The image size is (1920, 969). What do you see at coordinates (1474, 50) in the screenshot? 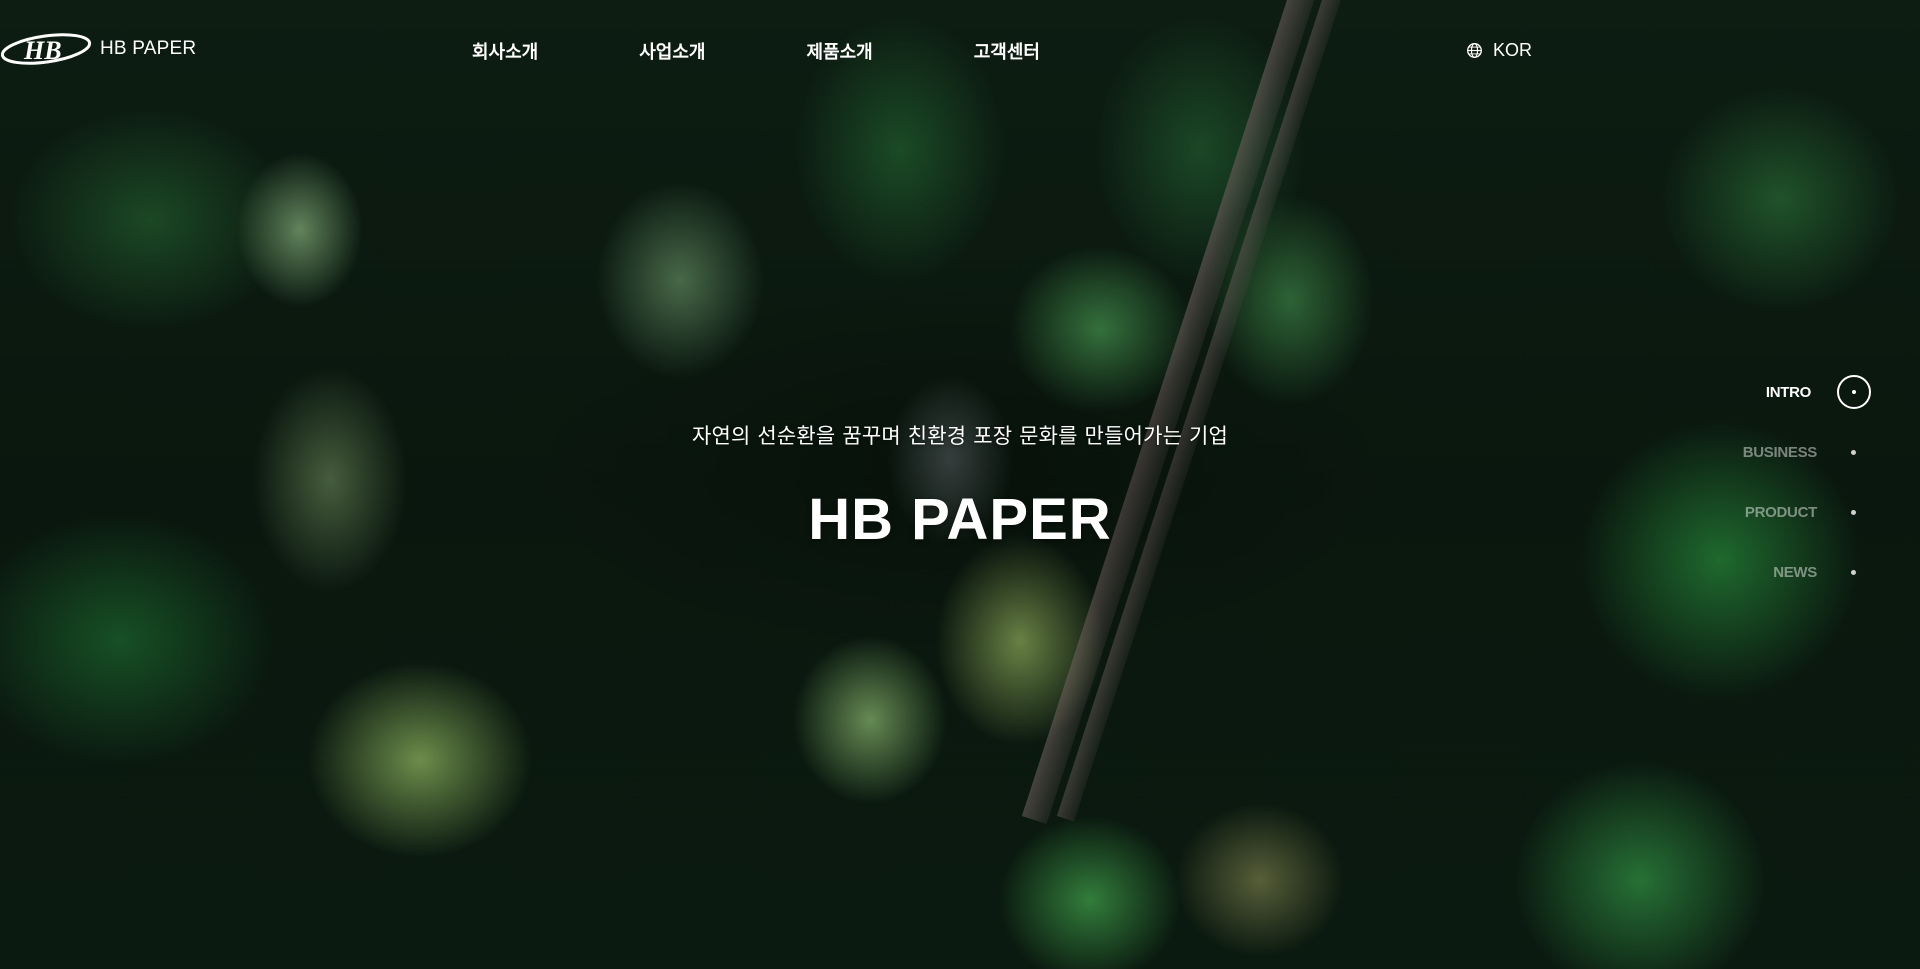
I see `globe-icon` at bounding box center [1474, 50].